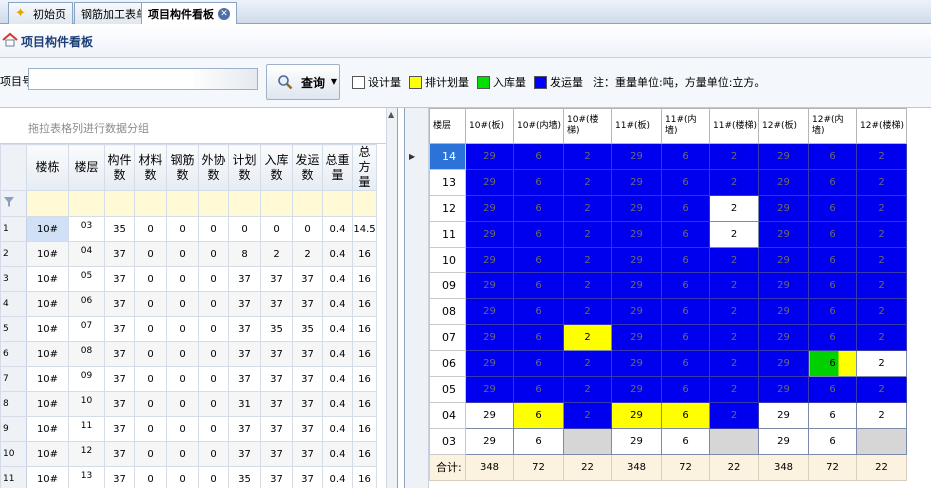 This screenshot has width=931, height=488. I want to click on board-column-header: 10#(内墙), so click(538, 126).